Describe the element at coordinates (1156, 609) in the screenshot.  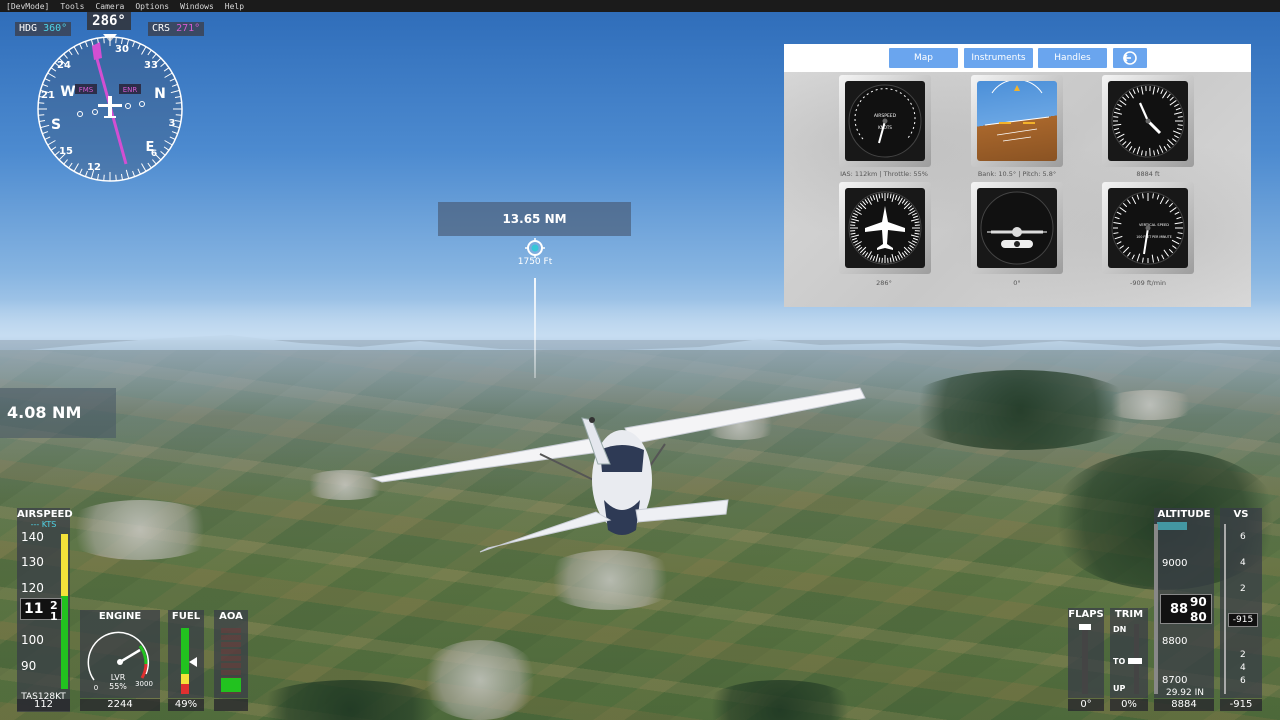
I see `altitude-scale-line` at that location.